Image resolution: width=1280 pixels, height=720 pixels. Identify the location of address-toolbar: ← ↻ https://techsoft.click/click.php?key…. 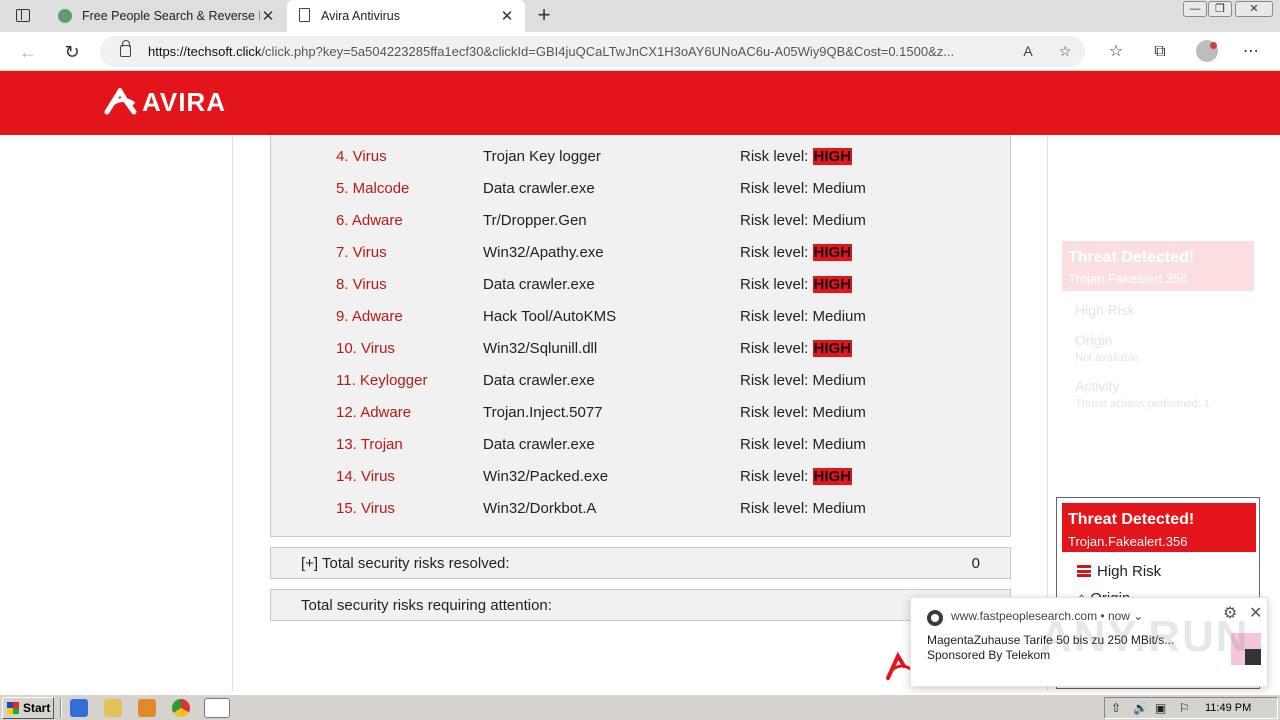
(640, 51).